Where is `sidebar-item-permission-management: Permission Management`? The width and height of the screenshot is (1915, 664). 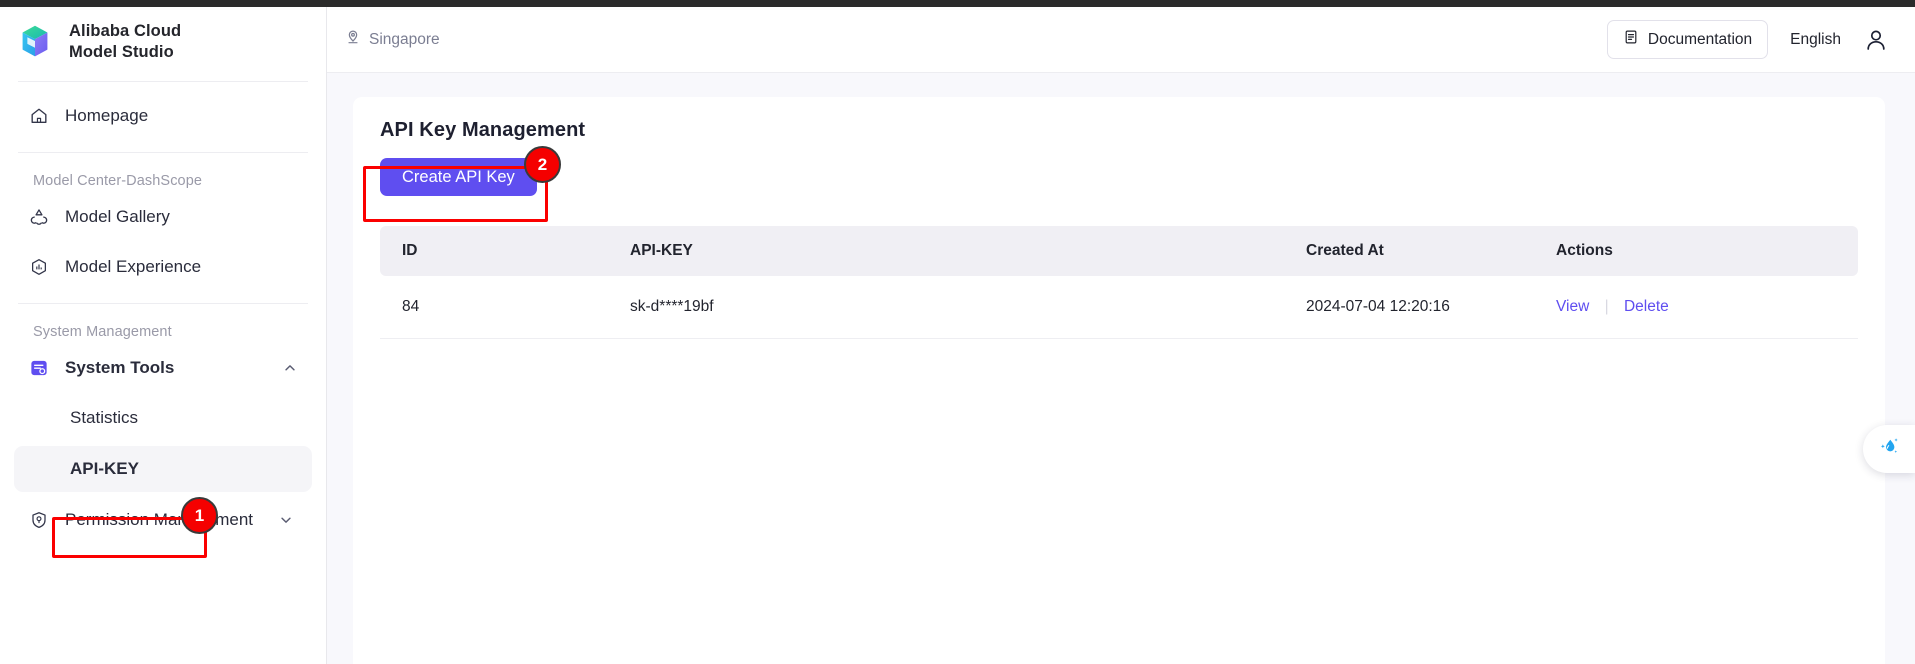
sidebar-item-permission-management: Permission Management is located at coordinates (163, 520).